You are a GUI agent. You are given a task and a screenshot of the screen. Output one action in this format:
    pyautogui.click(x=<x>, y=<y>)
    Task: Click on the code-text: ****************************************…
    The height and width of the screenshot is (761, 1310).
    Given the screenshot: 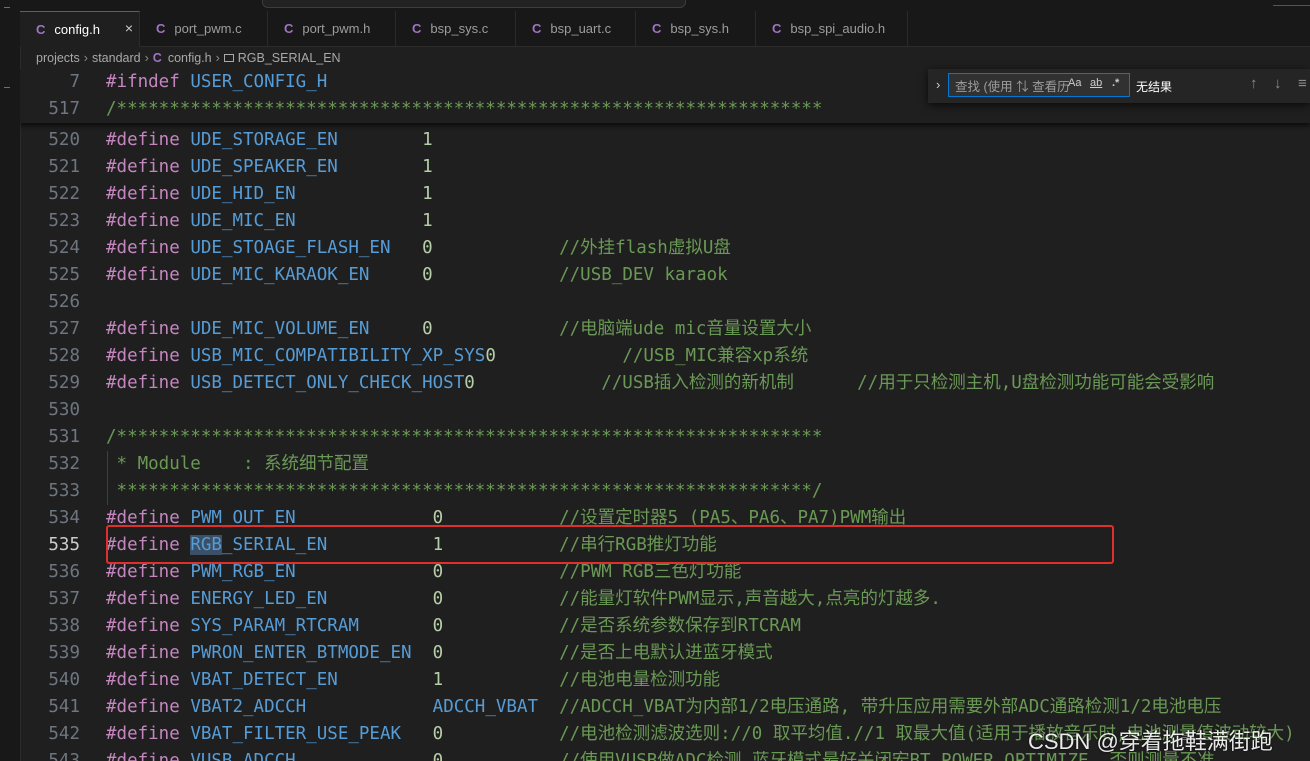 What is the action you would take?
    pyautogui.click(x=464, y=491)
    